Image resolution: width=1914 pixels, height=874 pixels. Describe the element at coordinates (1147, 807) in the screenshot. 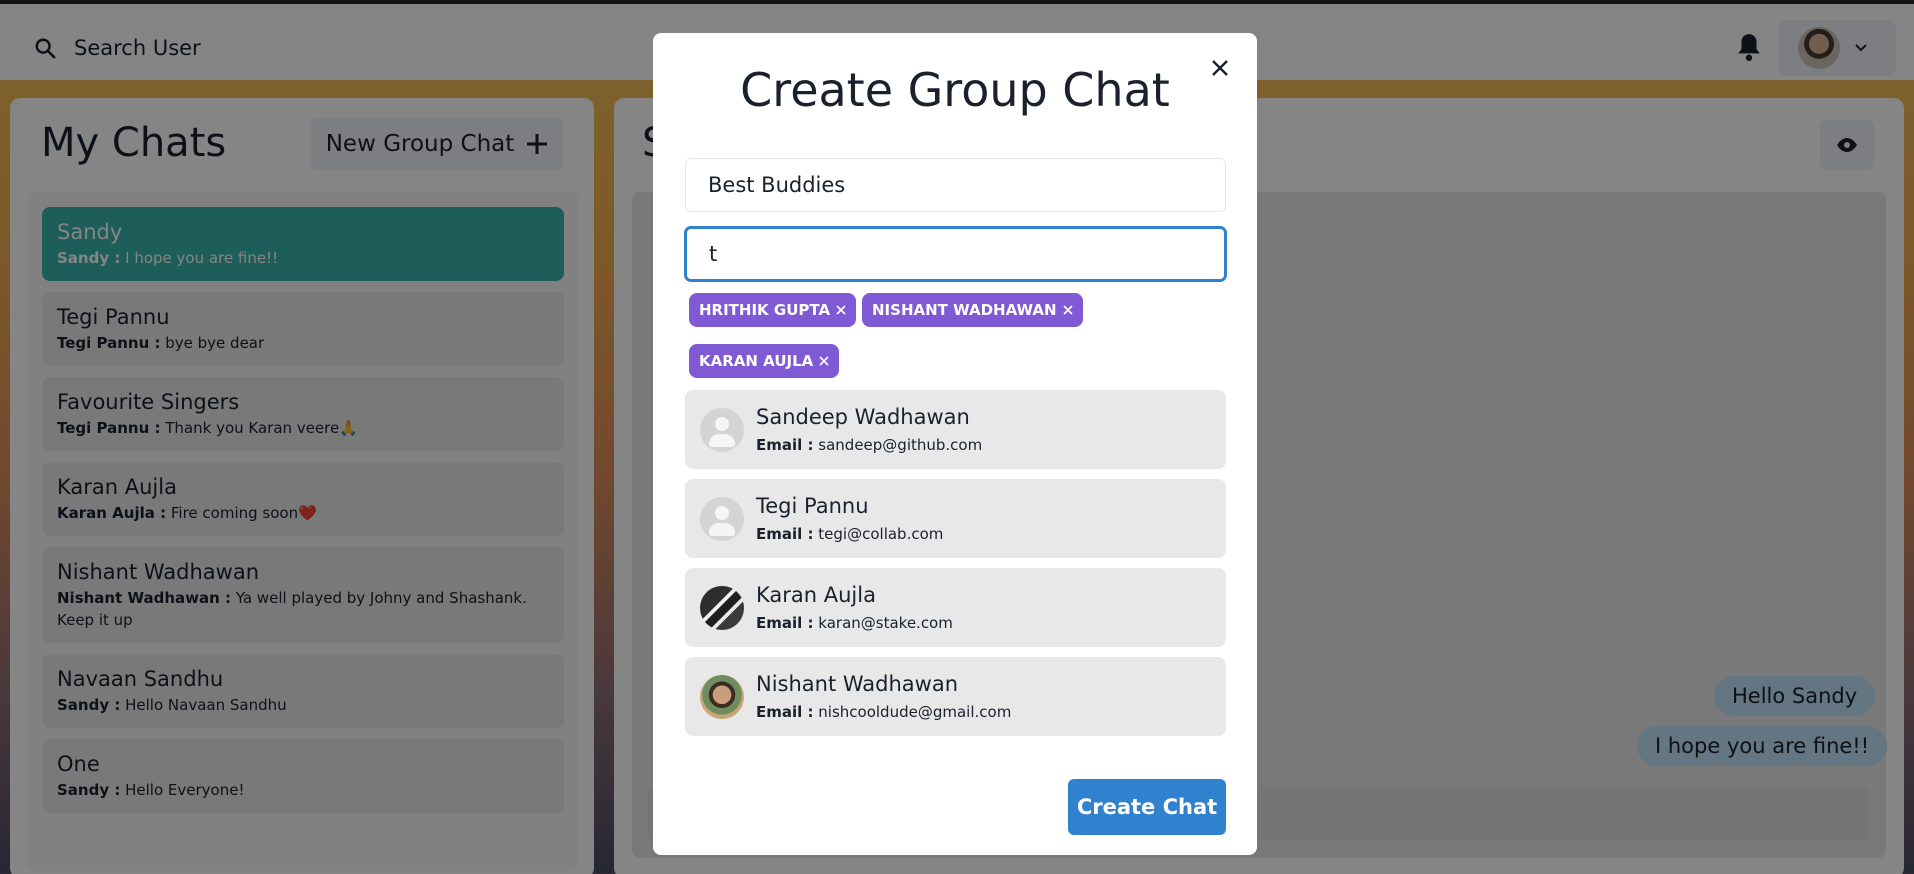

I see `create-chat-button: Create Chat` at that location.